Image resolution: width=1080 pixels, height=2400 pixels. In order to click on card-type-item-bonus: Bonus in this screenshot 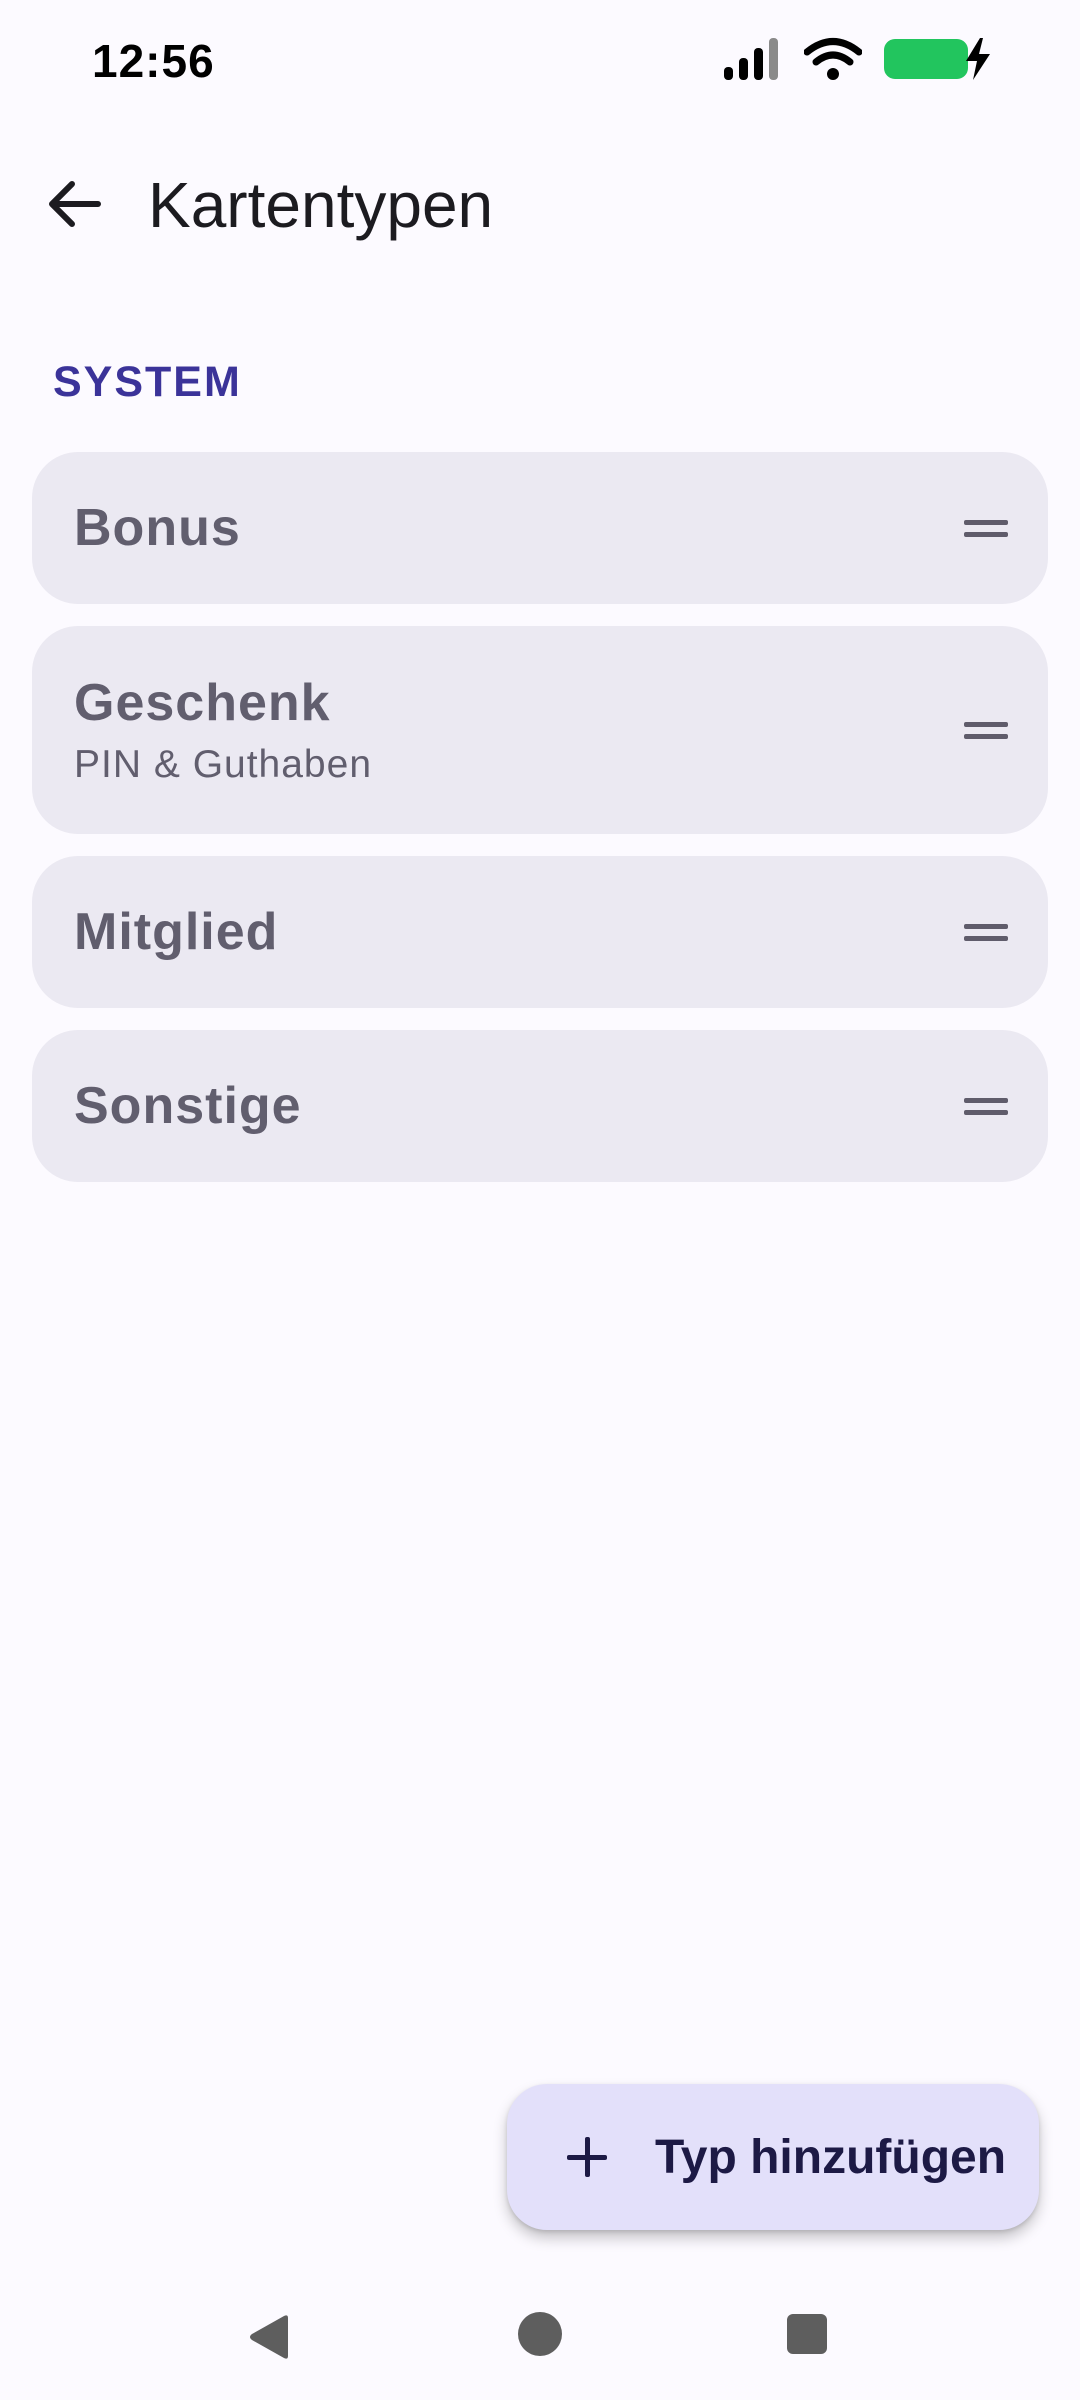, I will do `click(540, 528)`.